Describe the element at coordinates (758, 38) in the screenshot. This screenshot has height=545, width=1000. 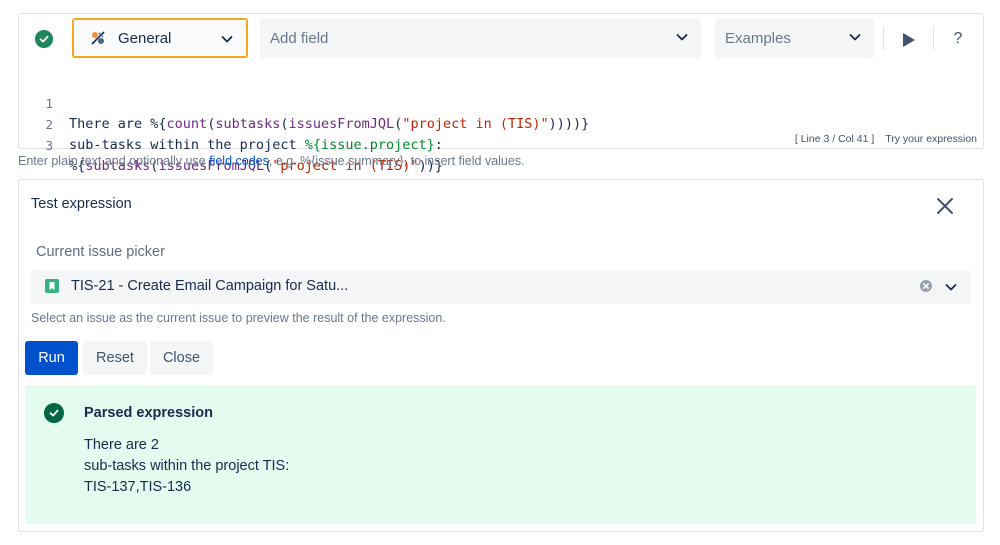
I see `examples-label: Examples` at that location.